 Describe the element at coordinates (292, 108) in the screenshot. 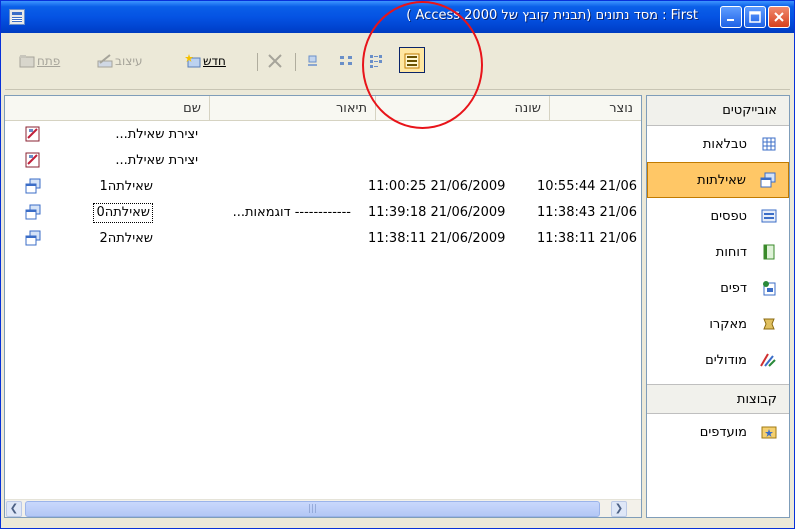

I see `column-description: תיאור` at that location.